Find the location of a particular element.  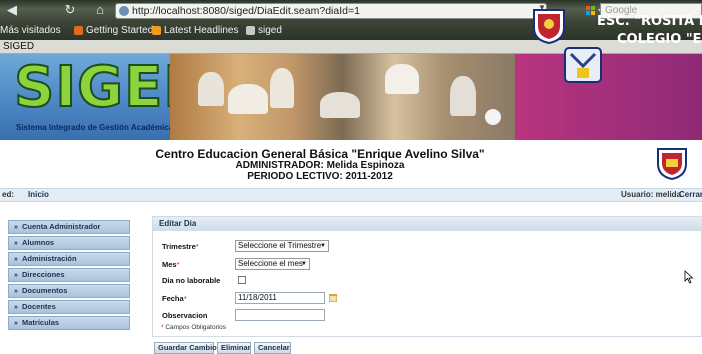

sidebar-item-documentos: » Documentos is located at coordinates (69, 291).